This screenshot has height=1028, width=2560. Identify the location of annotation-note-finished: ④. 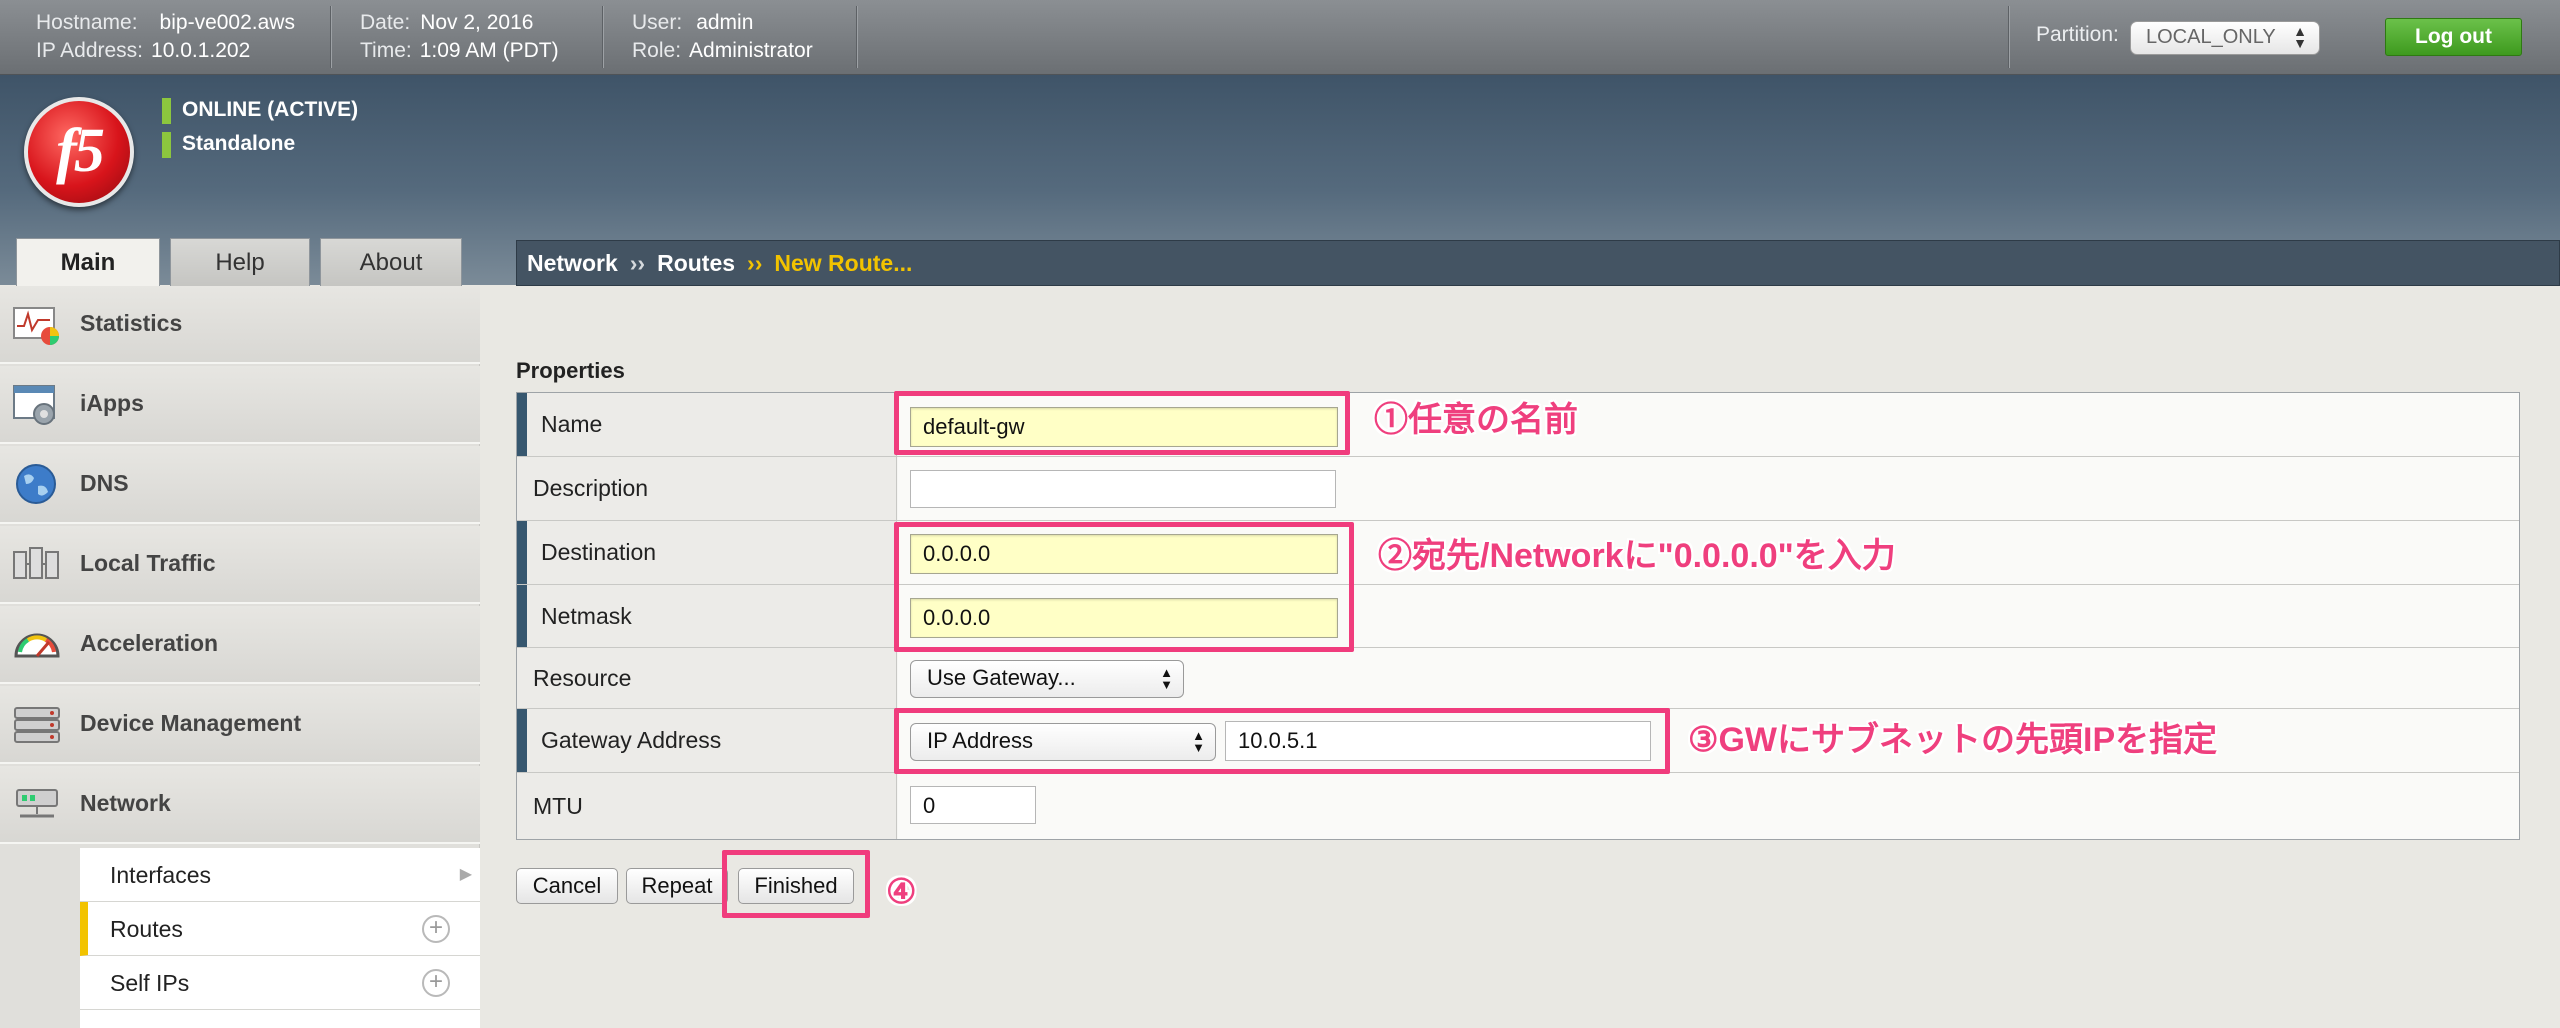
(901, 892).